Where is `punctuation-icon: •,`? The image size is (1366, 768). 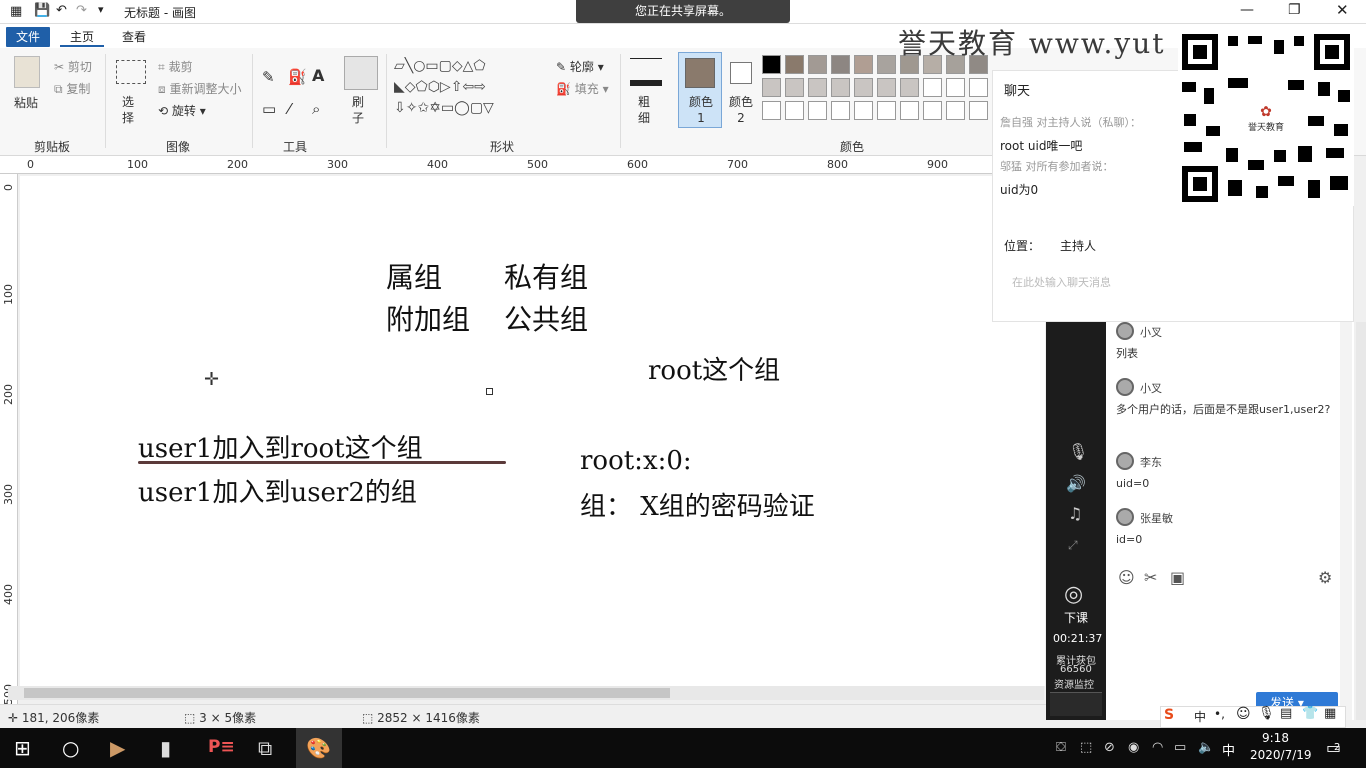 punctuation-icon: •, is located at coordinates (1219, 714).